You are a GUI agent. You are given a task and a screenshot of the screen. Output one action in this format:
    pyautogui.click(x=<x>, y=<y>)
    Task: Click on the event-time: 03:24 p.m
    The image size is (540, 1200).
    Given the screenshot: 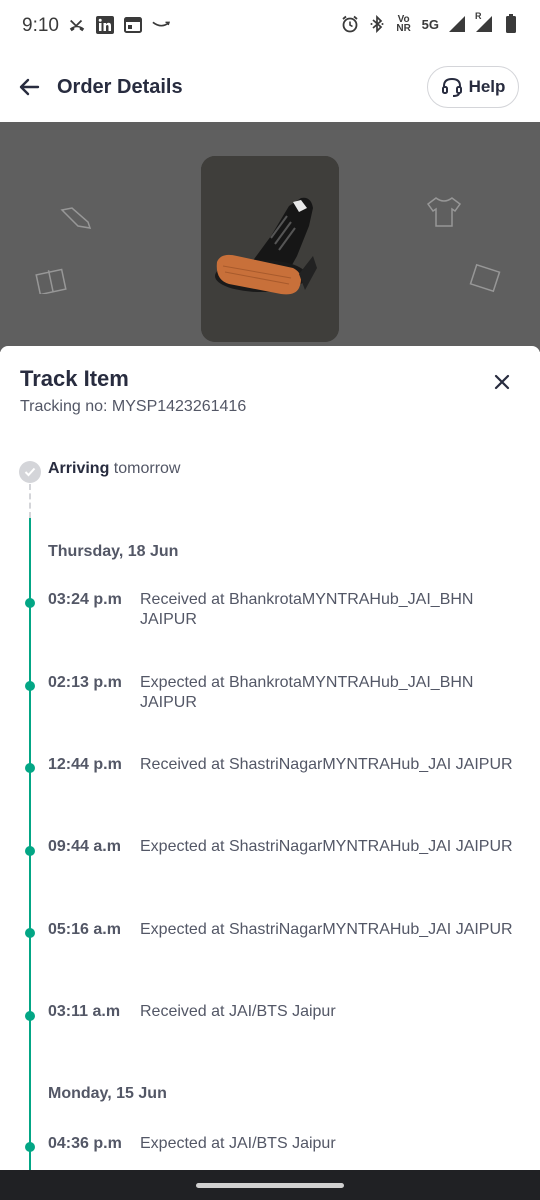 What is the action you would take?
    pyautogui.click(x=85, y=599)
    